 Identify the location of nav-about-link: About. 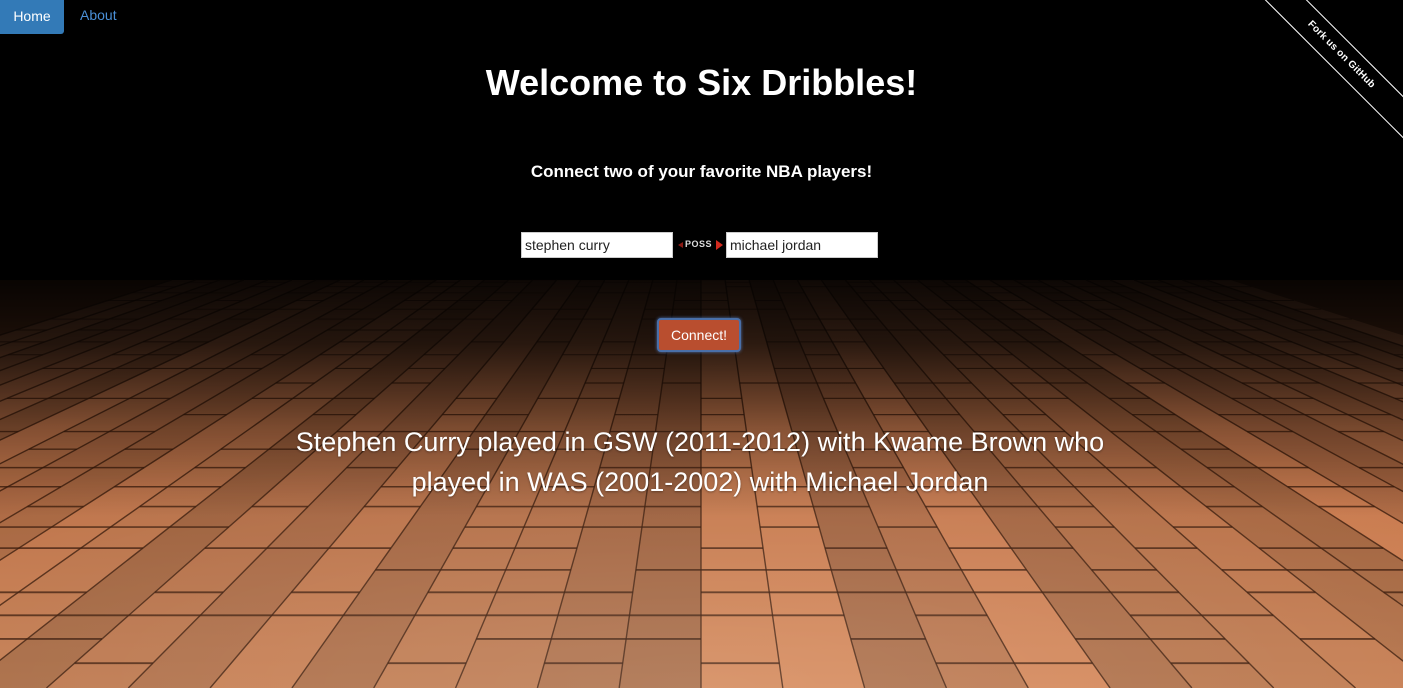
(98, 16).